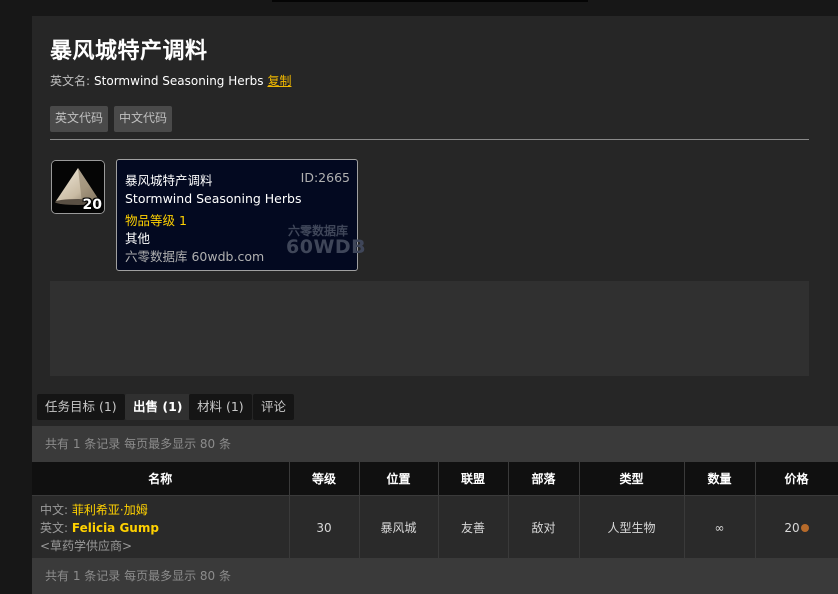 This screenshot has height=594, width=838. Describe the element at coordinates (169, 180) in the screenshot. I see `tooltip-item-name: 暴风城特产调料` at that location.